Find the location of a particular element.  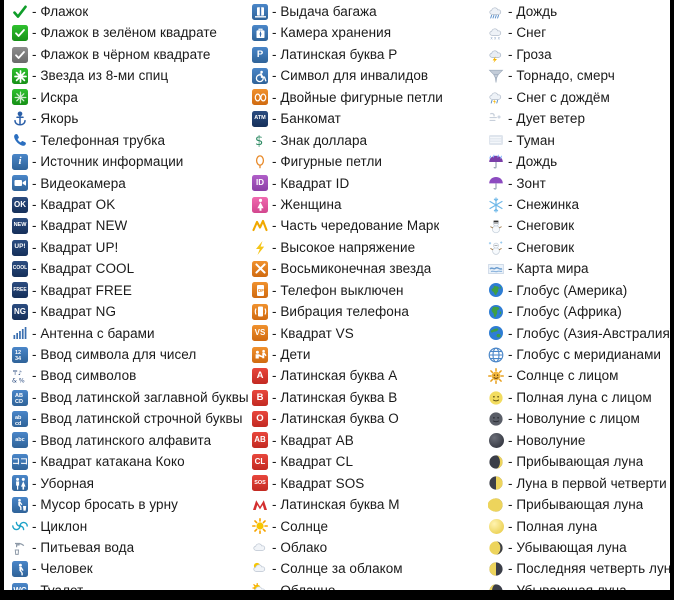

emoji-label: - Солнце за облаком is located at coordinates (337, 569).